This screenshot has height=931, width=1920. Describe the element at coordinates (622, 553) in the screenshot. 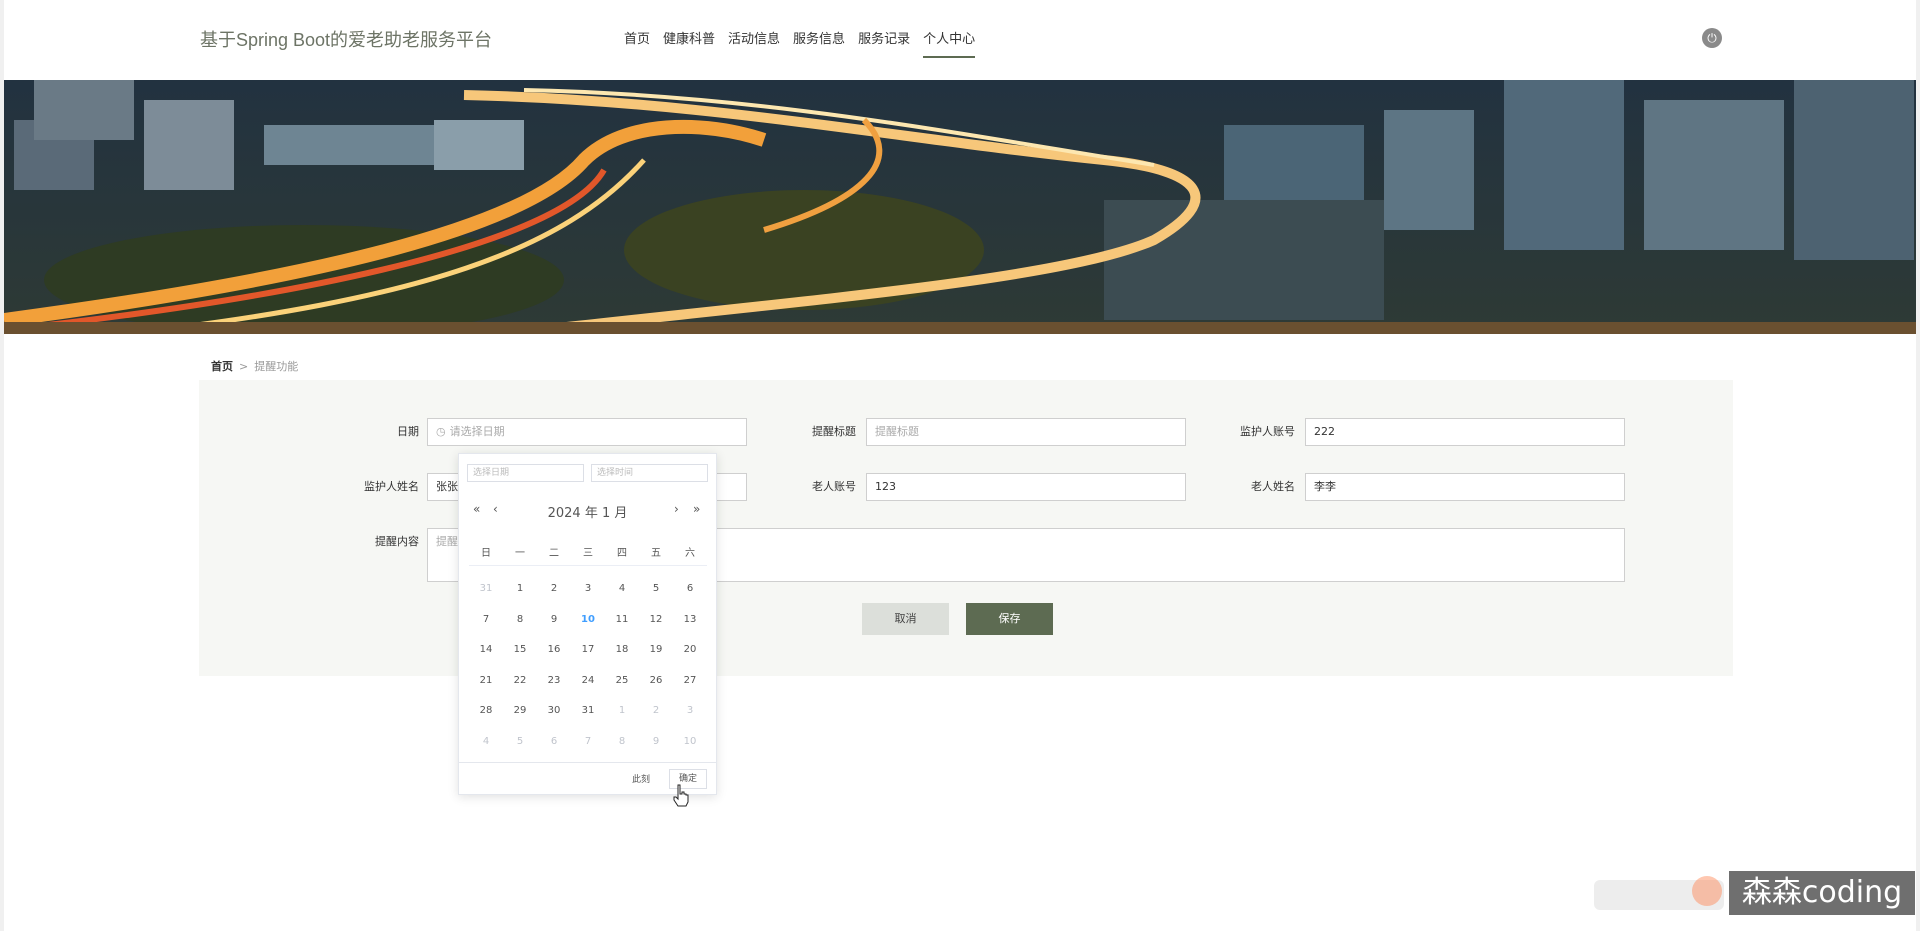

I see `weekday-thu: 四` at that location.